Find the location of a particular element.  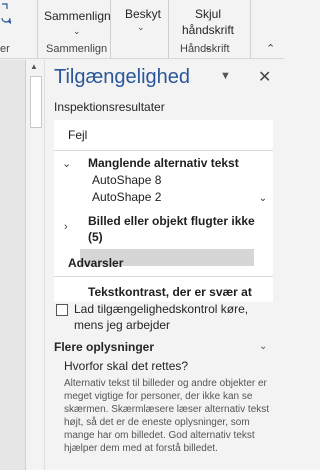

more-info-header: Flere oplysninger is located at coordinates (104, 347).